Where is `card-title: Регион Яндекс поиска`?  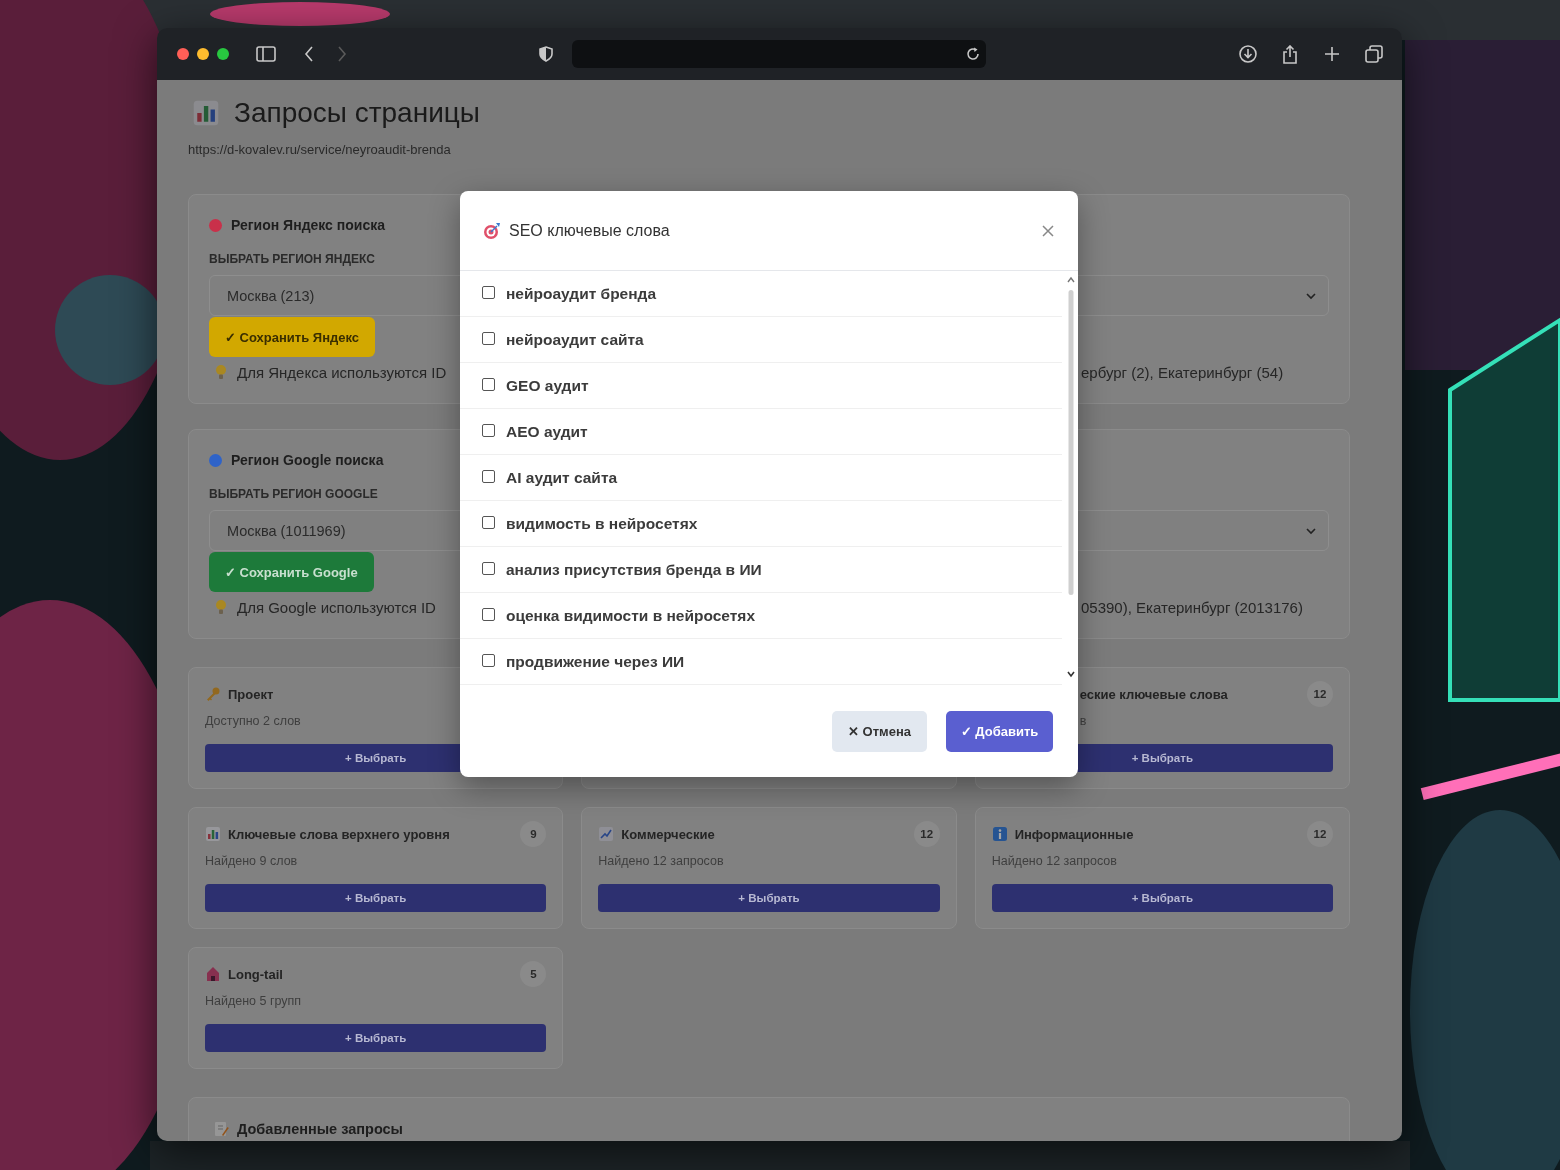 card-title: Регион Яндекс поиска is located at coordinates (308, 225).